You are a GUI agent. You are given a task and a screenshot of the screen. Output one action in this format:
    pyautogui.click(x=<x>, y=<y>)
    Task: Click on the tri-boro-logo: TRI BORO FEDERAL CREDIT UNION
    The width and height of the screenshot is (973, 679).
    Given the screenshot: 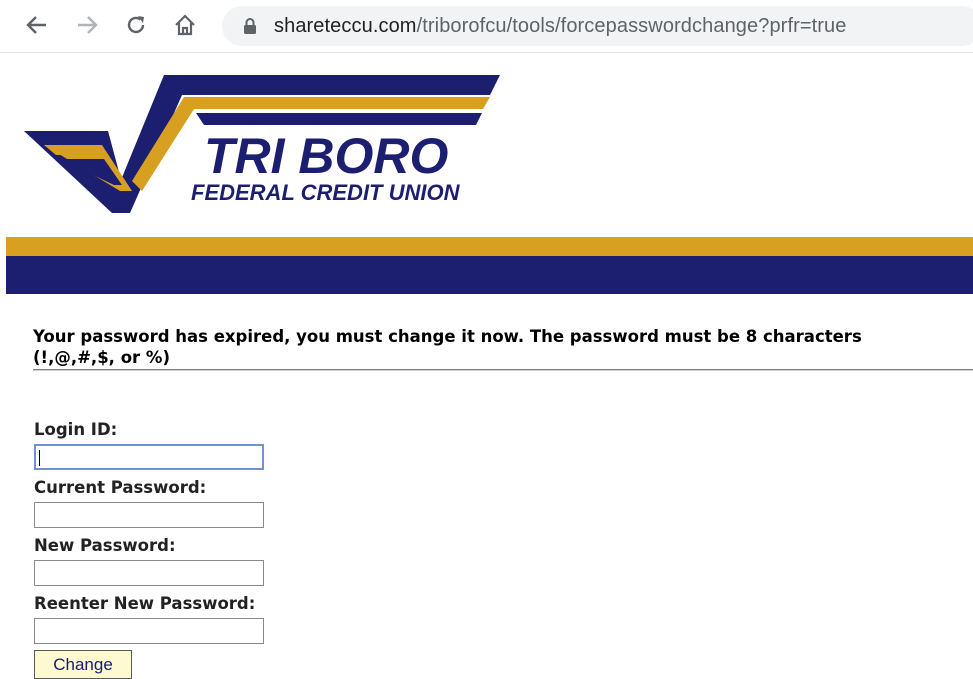 What is the action you would take?
    pyautogui.click(x=262, y=144)
    